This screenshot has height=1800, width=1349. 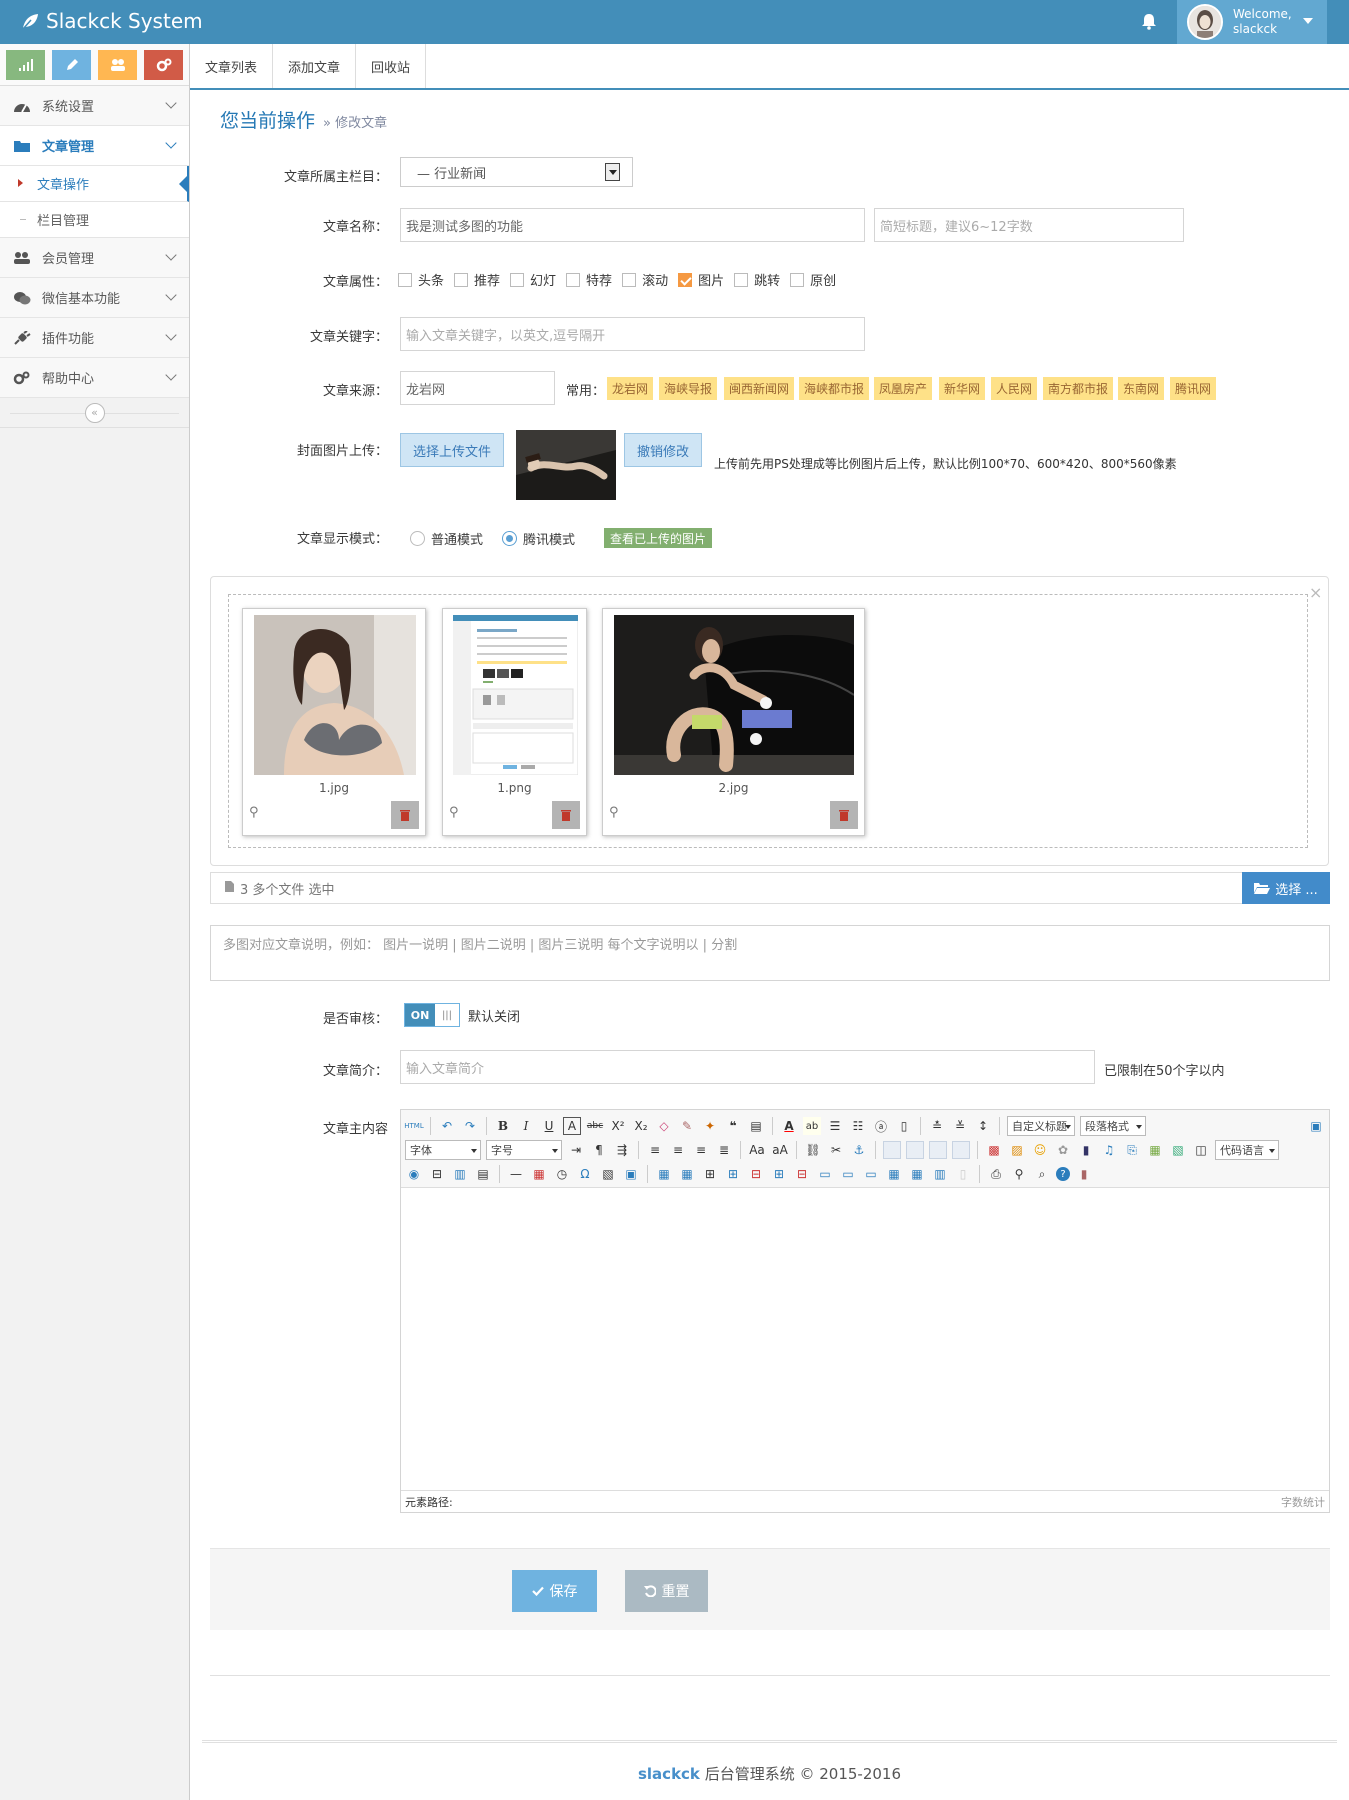 What do you see at coordinates (1113, 1126) in the screenshot?
I see `paragraph-format-select: 段落格式` at bounding box center [1113, 1126].